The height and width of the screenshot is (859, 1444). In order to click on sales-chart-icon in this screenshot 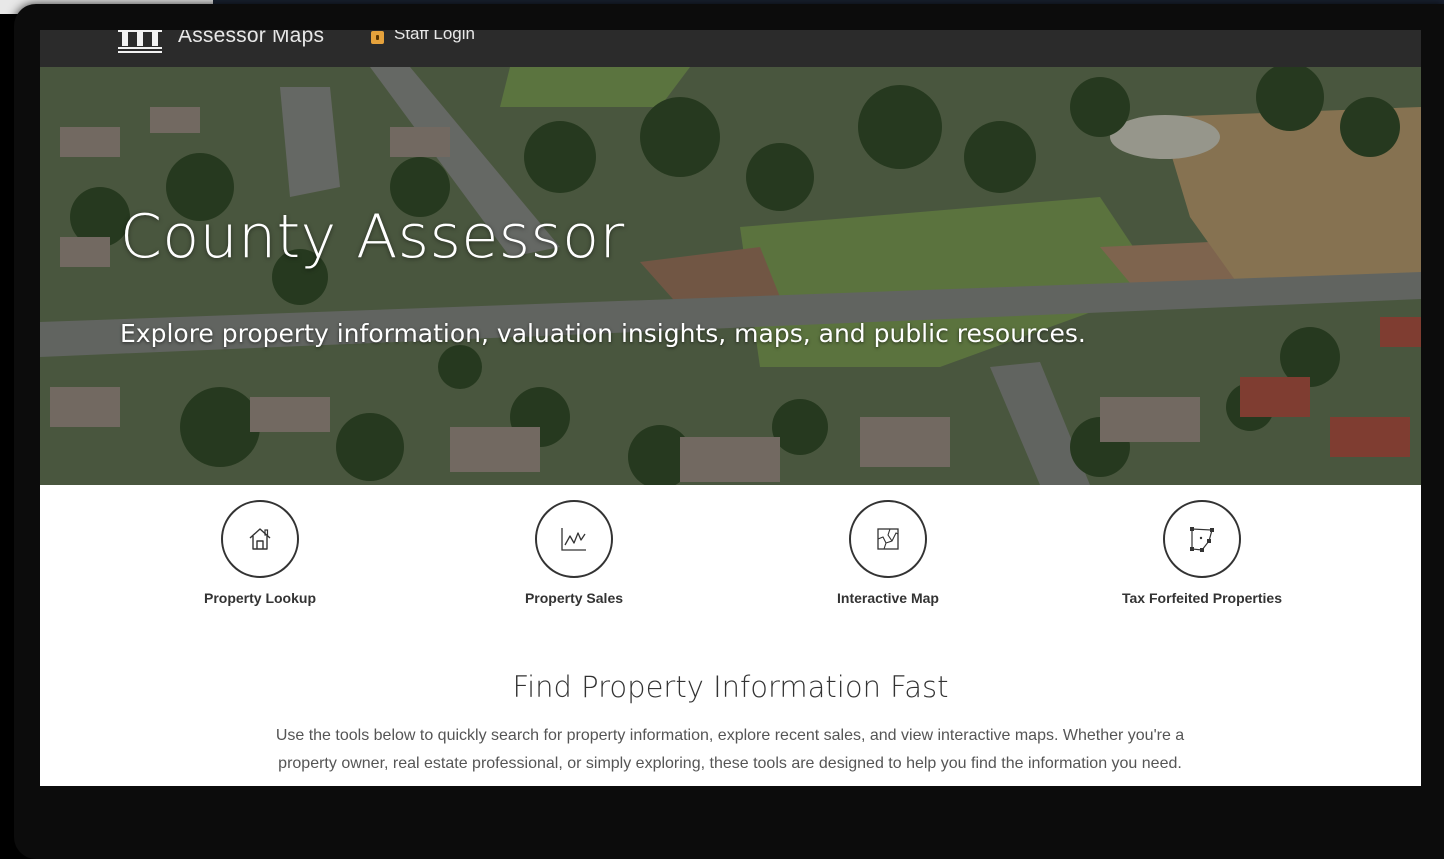, I will do `click(573, 539)`.